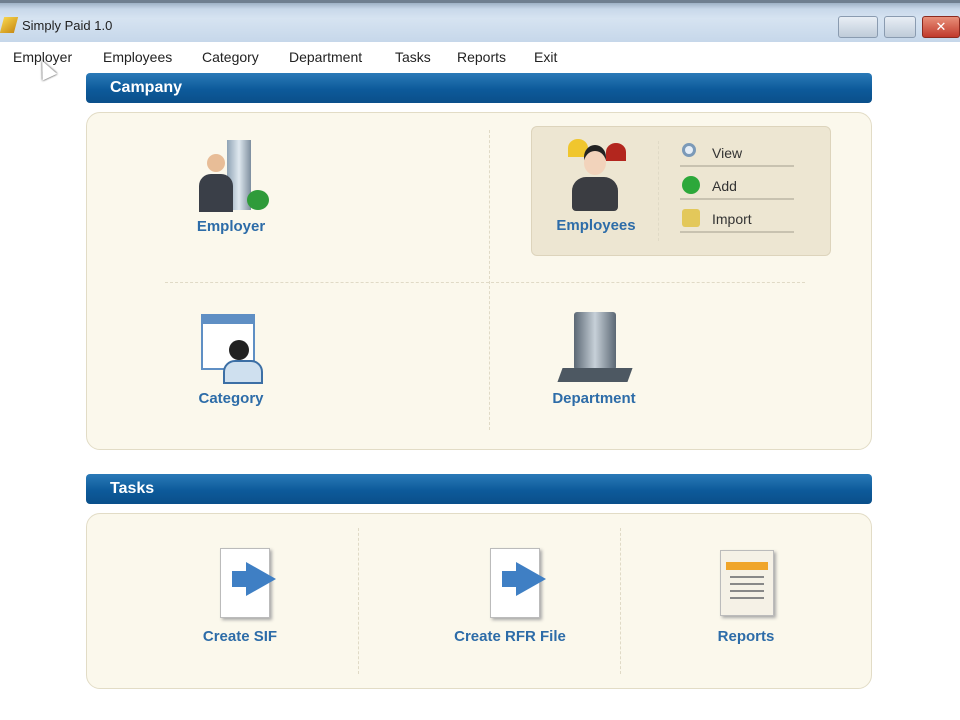 This screenshot has width=960, height=720. Describe the element at coordinates (480, 21) in the screenshot. I see `title-bar: Simply Paid 1.0 ✕` at that location.